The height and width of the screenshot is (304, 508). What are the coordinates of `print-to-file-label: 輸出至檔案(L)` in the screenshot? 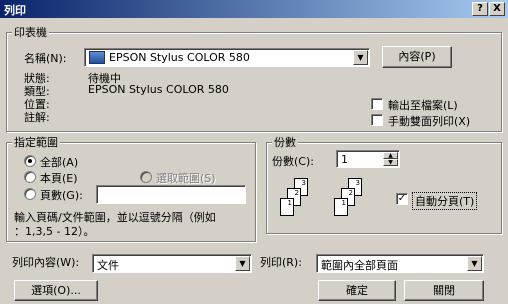 It's located at (423, 105).